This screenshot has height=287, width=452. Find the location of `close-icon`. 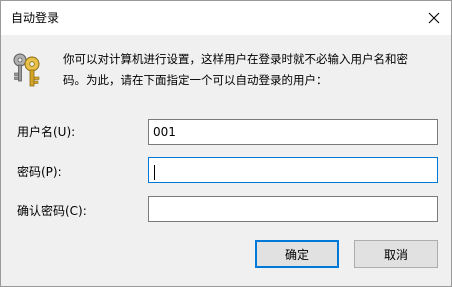

close-icon is located at coordinates (434, 18).